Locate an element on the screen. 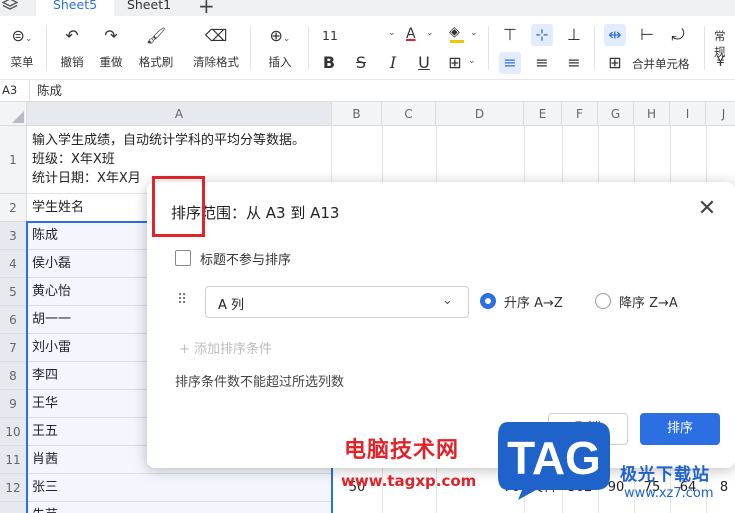  column-header-c: C is located at coordinates (409, 114).